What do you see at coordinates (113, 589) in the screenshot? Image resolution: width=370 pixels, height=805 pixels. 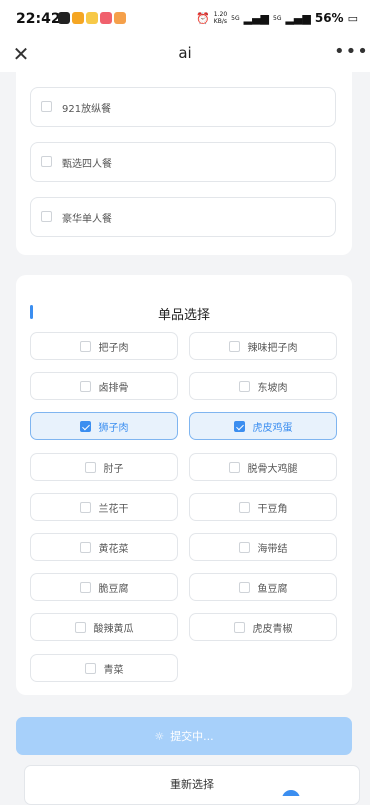 I see `single-item-label: 脆豆腐` at bounding box center [113, 589].